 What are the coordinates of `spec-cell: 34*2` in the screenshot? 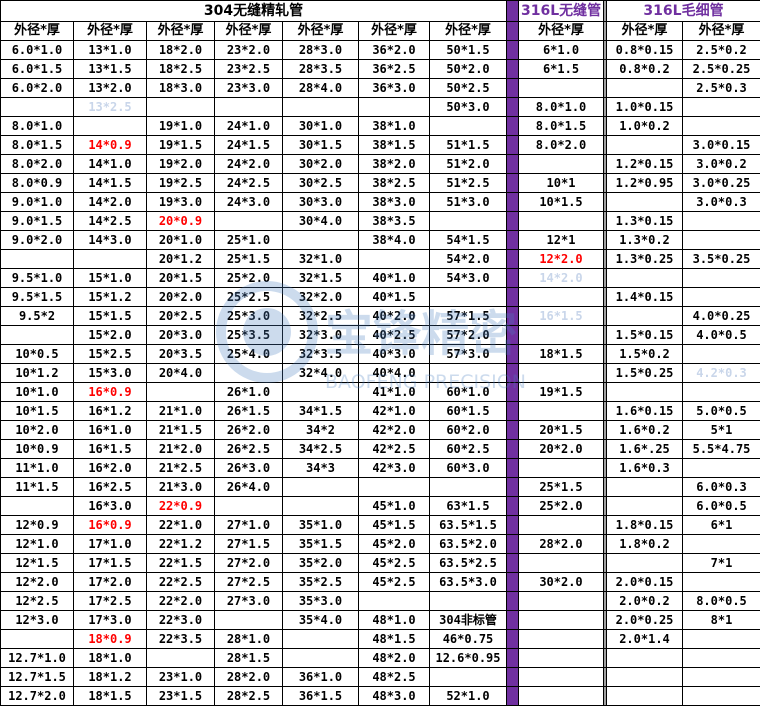 It's located at (320, 430).